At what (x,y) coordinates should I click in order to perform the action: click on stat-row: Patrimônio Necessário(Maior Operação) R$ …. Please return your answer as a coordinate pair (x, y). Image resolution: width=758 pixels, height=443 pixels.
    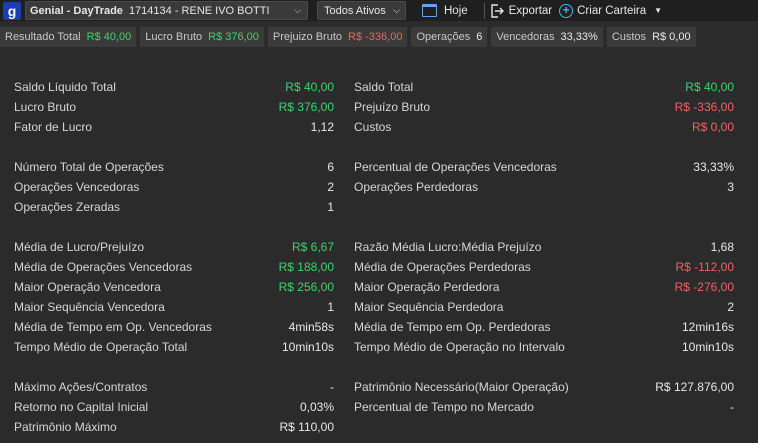
    Looking at the image, I should click on (544, 387).